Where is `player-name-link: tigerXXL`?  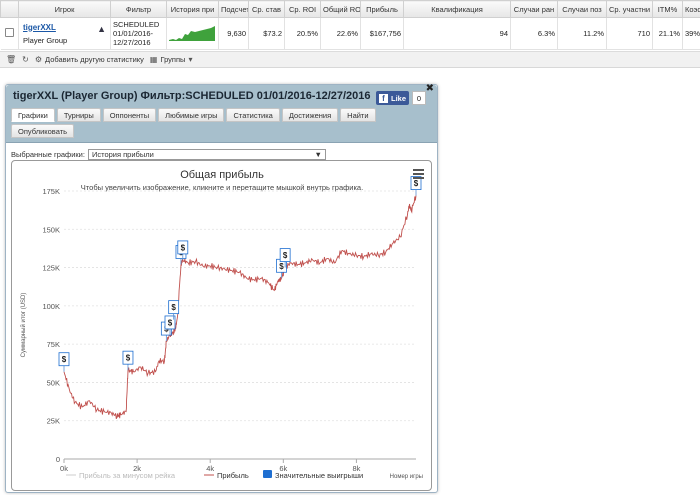
player-name-link: tigerXXL is located at coordinates (65, 27).